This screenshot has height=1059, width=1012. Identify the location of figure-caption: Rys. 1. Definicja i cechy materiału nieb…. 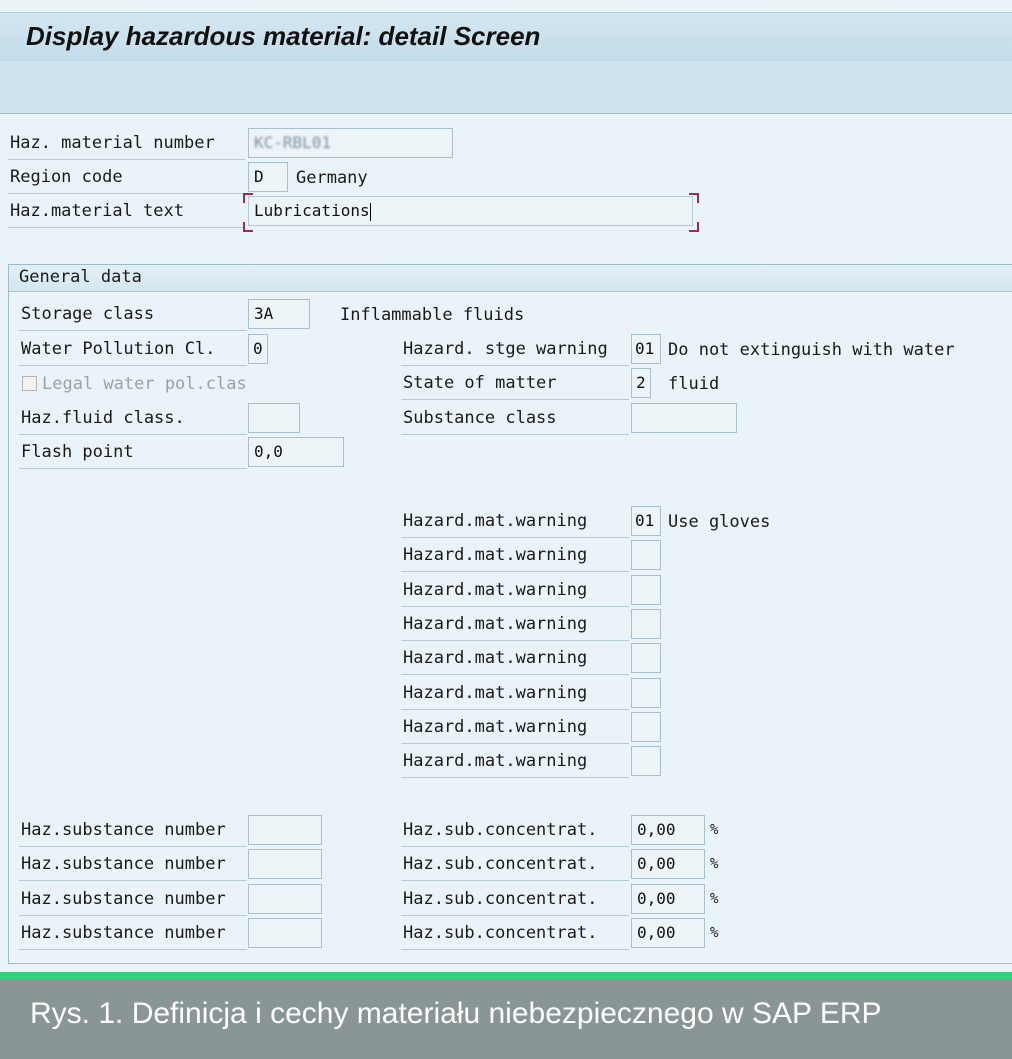
(456, 1013).